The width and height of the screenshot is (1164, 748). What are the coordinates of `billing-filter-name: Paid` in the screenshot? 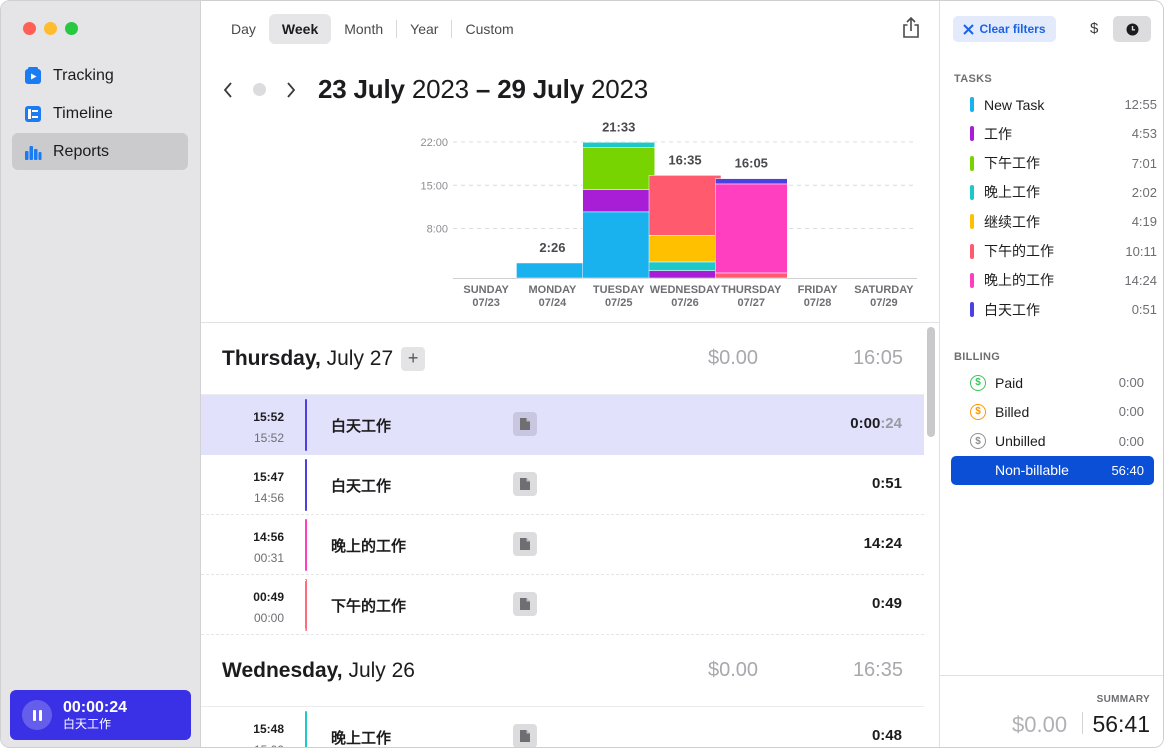 It's located at (1009, 382).